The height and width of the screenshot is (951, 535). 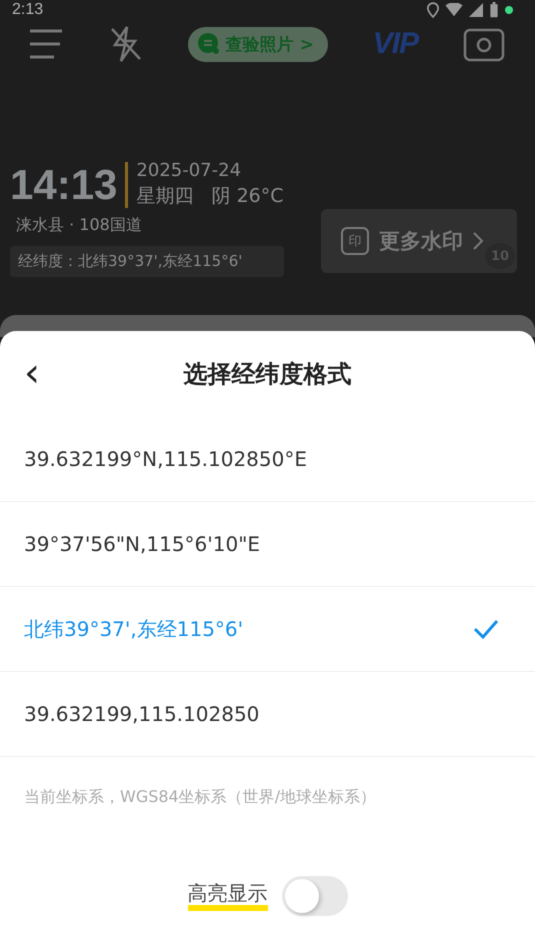 What do you see at coordinates (433, 10) in the screenshot?
I see `location-icon` at bounding box center [433, 10].